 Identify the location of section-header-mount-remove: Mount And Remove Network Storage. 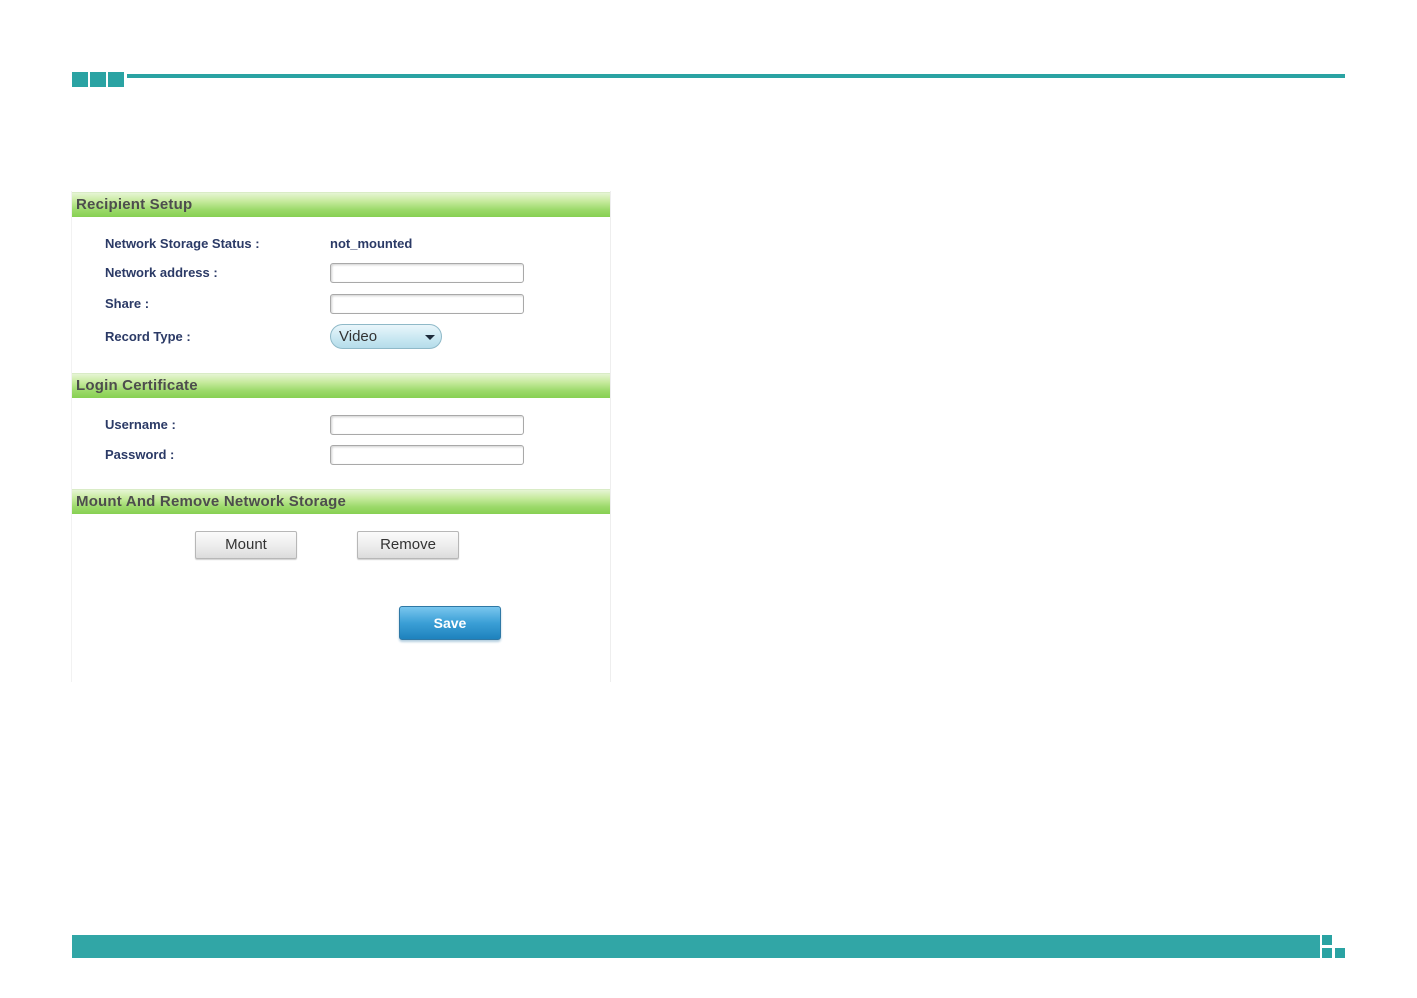
(341, 501).